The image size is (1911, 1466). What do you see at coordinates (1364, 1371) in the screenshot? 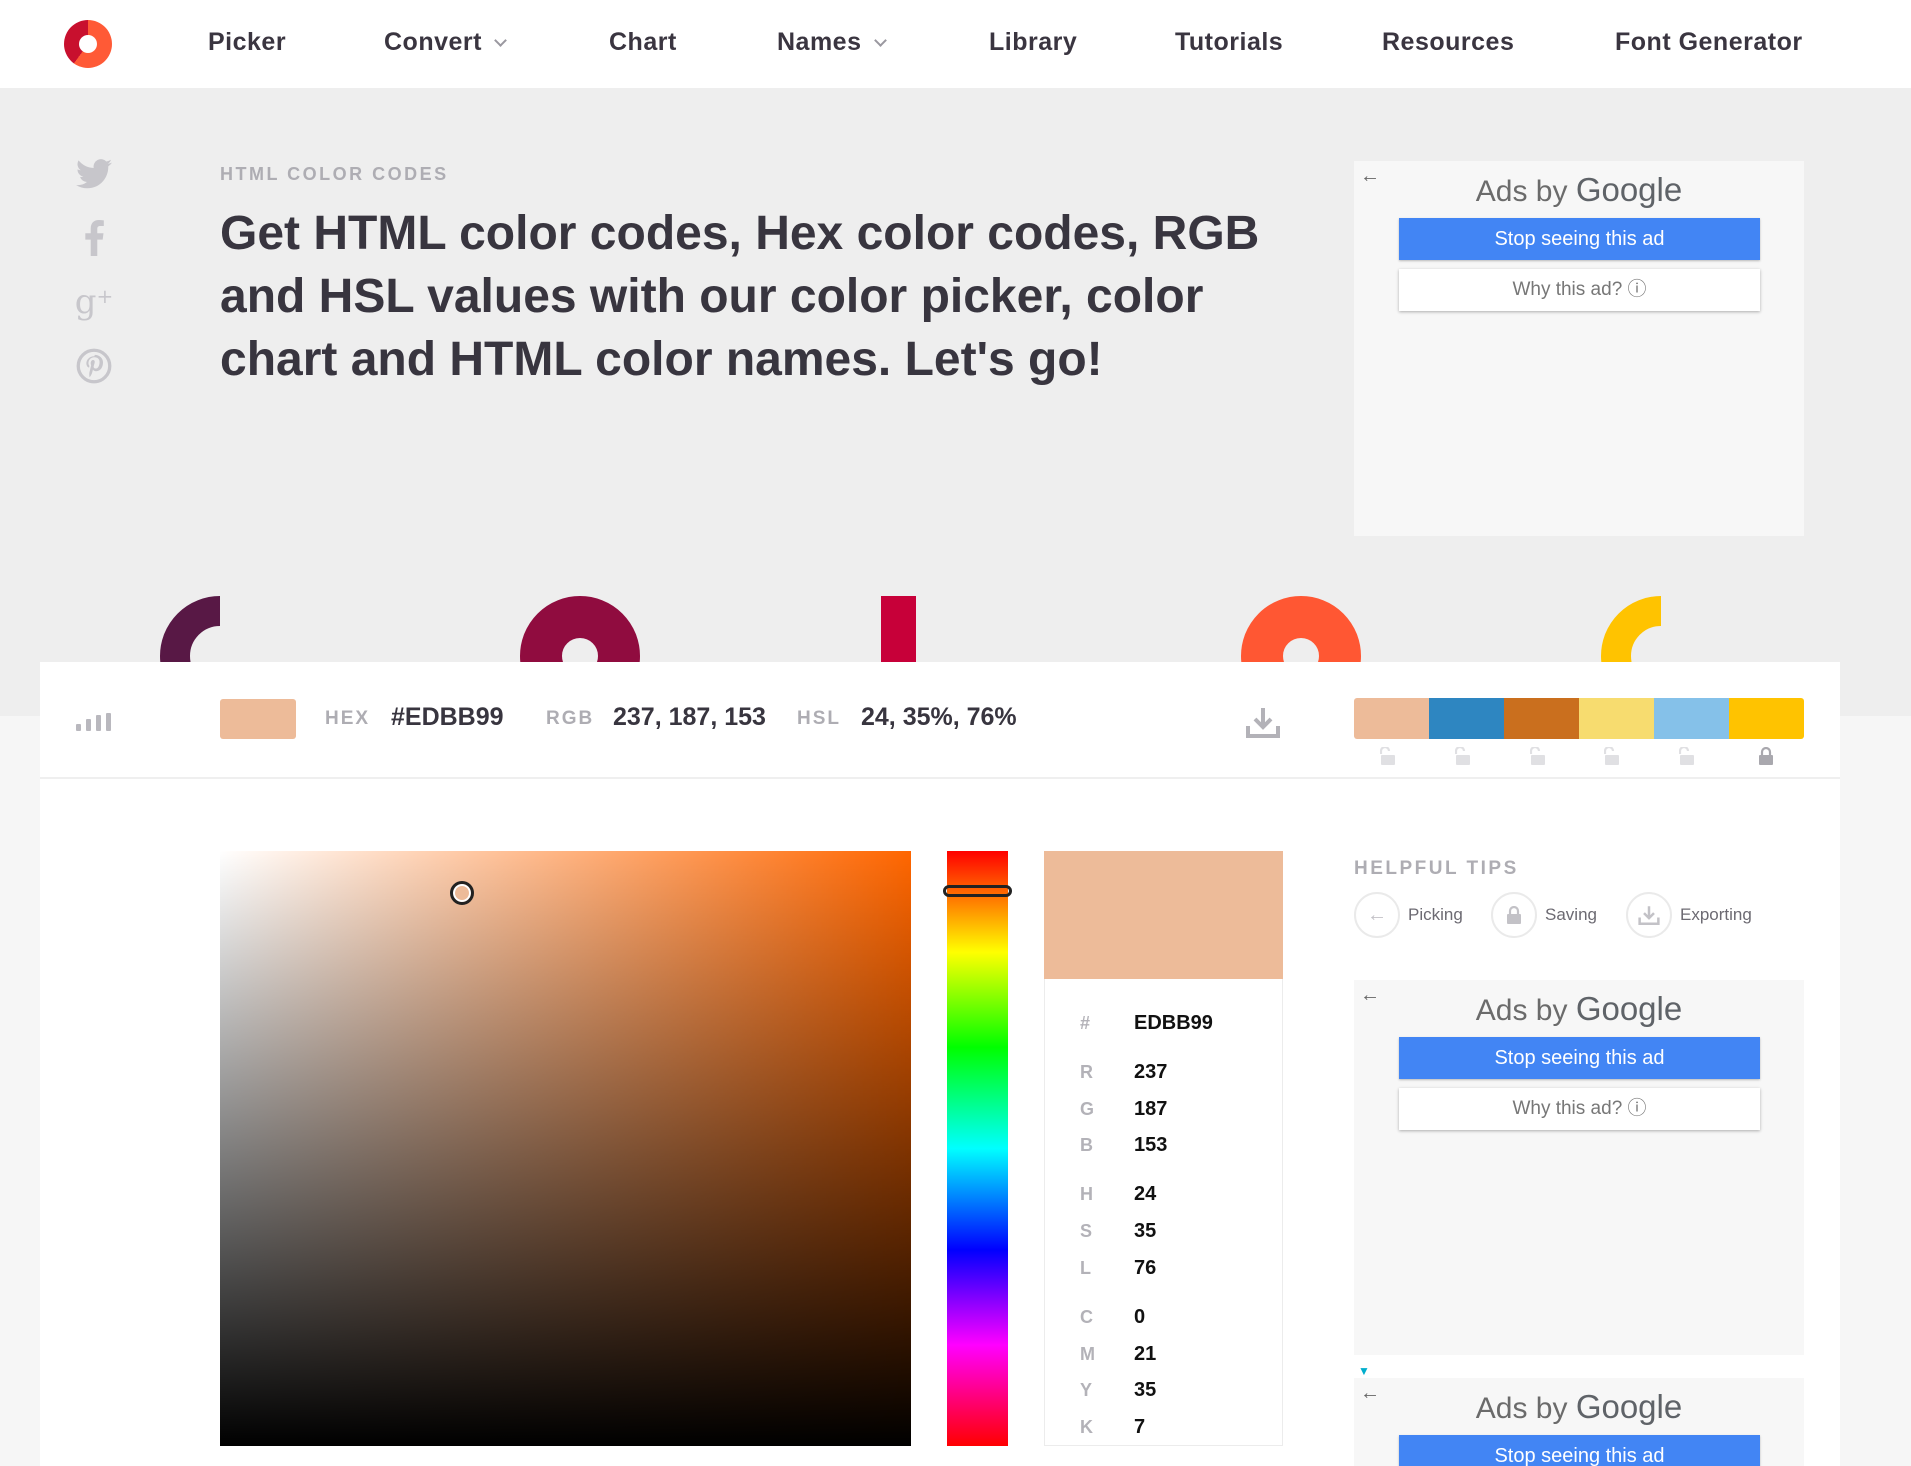
I see `adchoices-icon: ▼` at bounding box center [1364, 1371].